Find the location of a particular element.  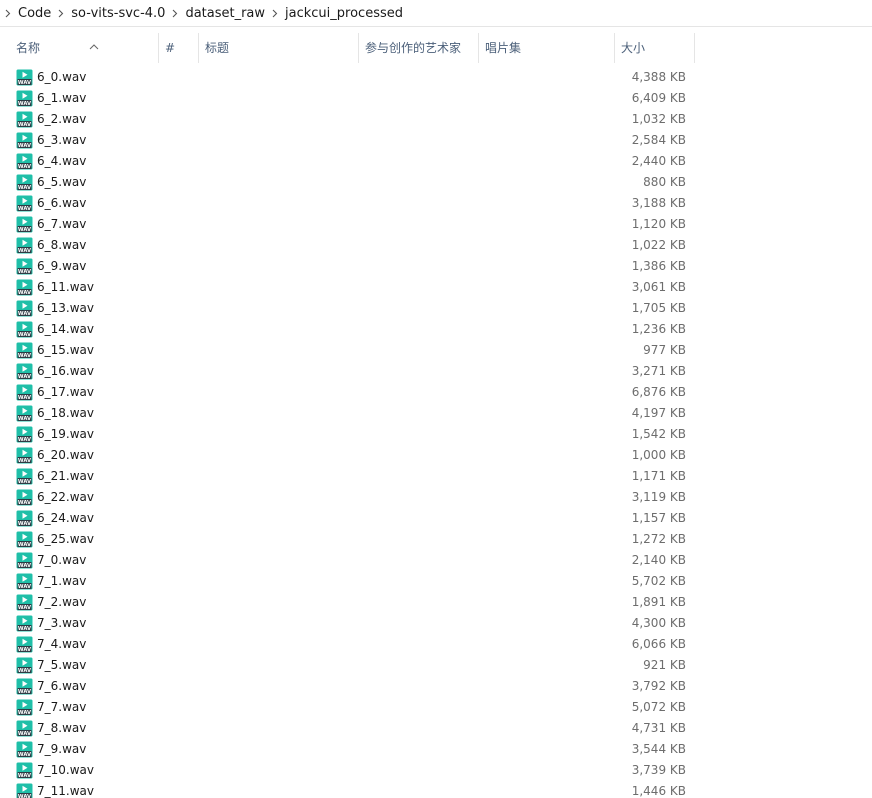

file-name: 6_7.wav is located at coordinates (61, 224).